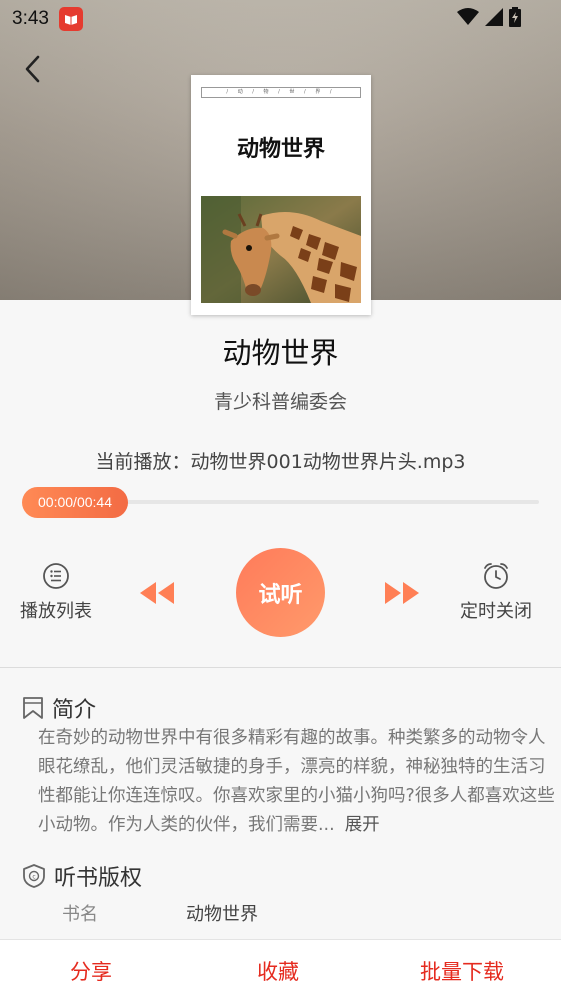  I want to click on sleep-timer-button: 定时关闭, so click(496, 592).